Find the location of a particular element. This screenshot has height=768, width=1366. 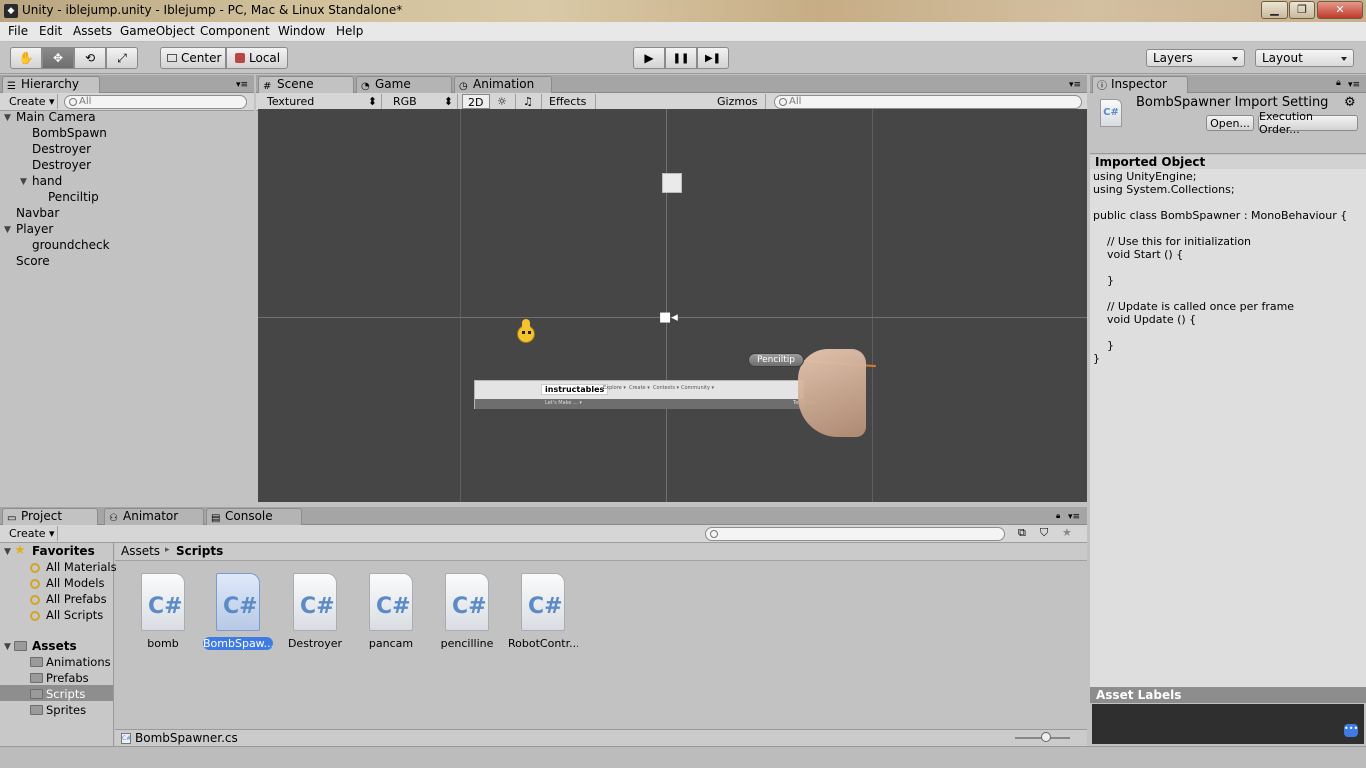

scale-tool-icon: ⤢ is located at coordinates (122, 58).